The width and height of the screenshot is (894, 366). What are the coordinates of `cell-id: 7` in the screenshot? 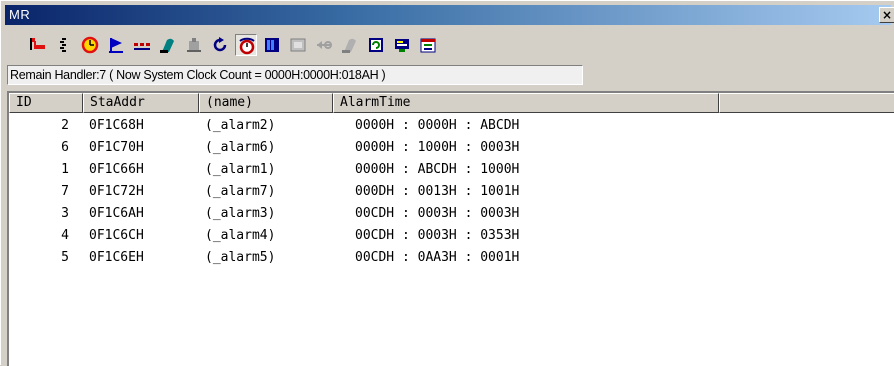 It's located at (65, 191).